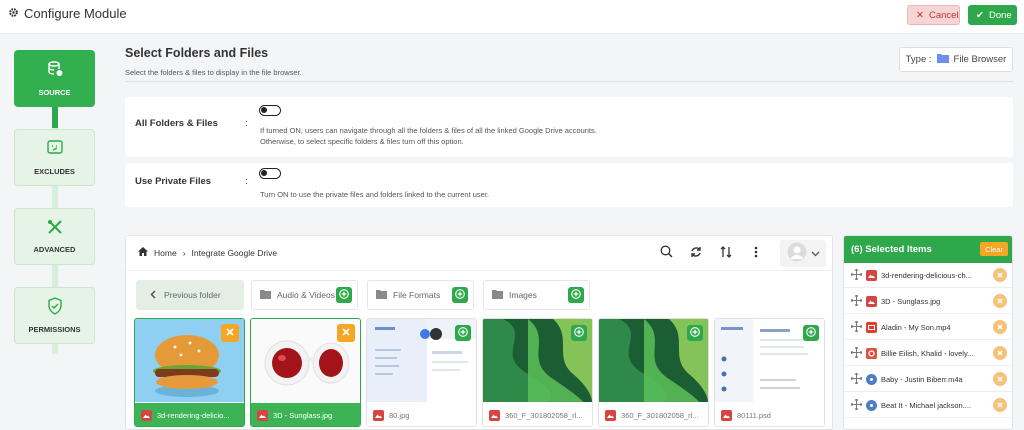  What do you see at coordinates (54, 249) in the screenshot?
I see `step-advanced-label: ADVANCED` at bounding box center [54, 249].